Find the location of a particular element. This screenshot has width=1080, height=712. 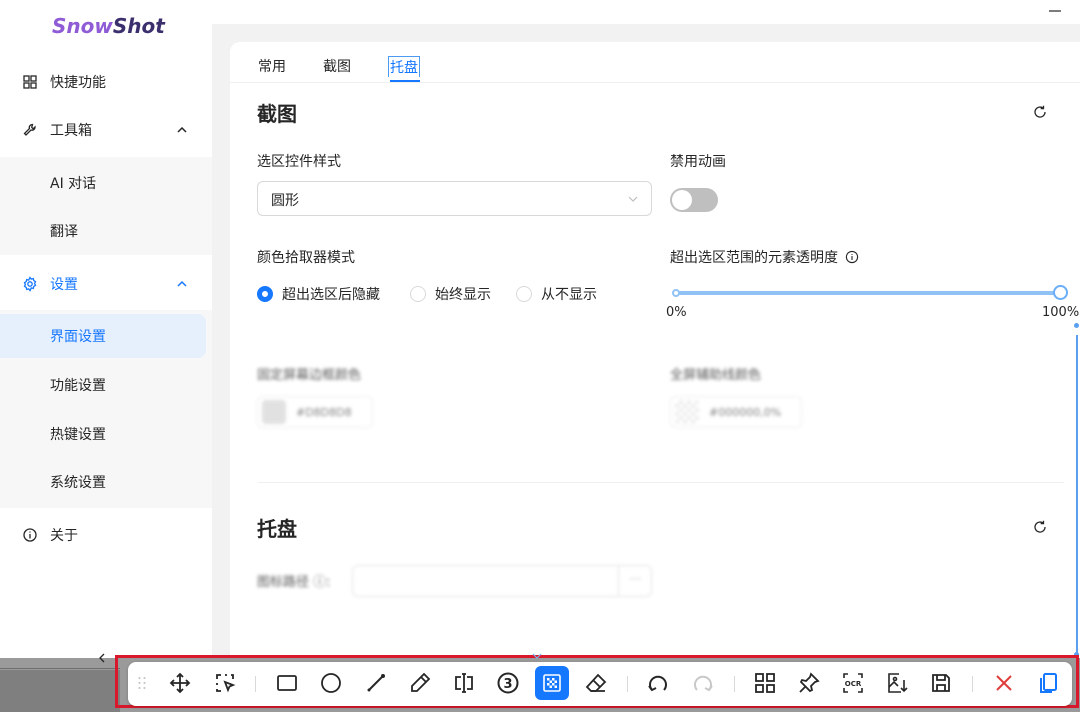

sidebar-item-system-settings: 系统设置 is located at coordinates (106, 482).